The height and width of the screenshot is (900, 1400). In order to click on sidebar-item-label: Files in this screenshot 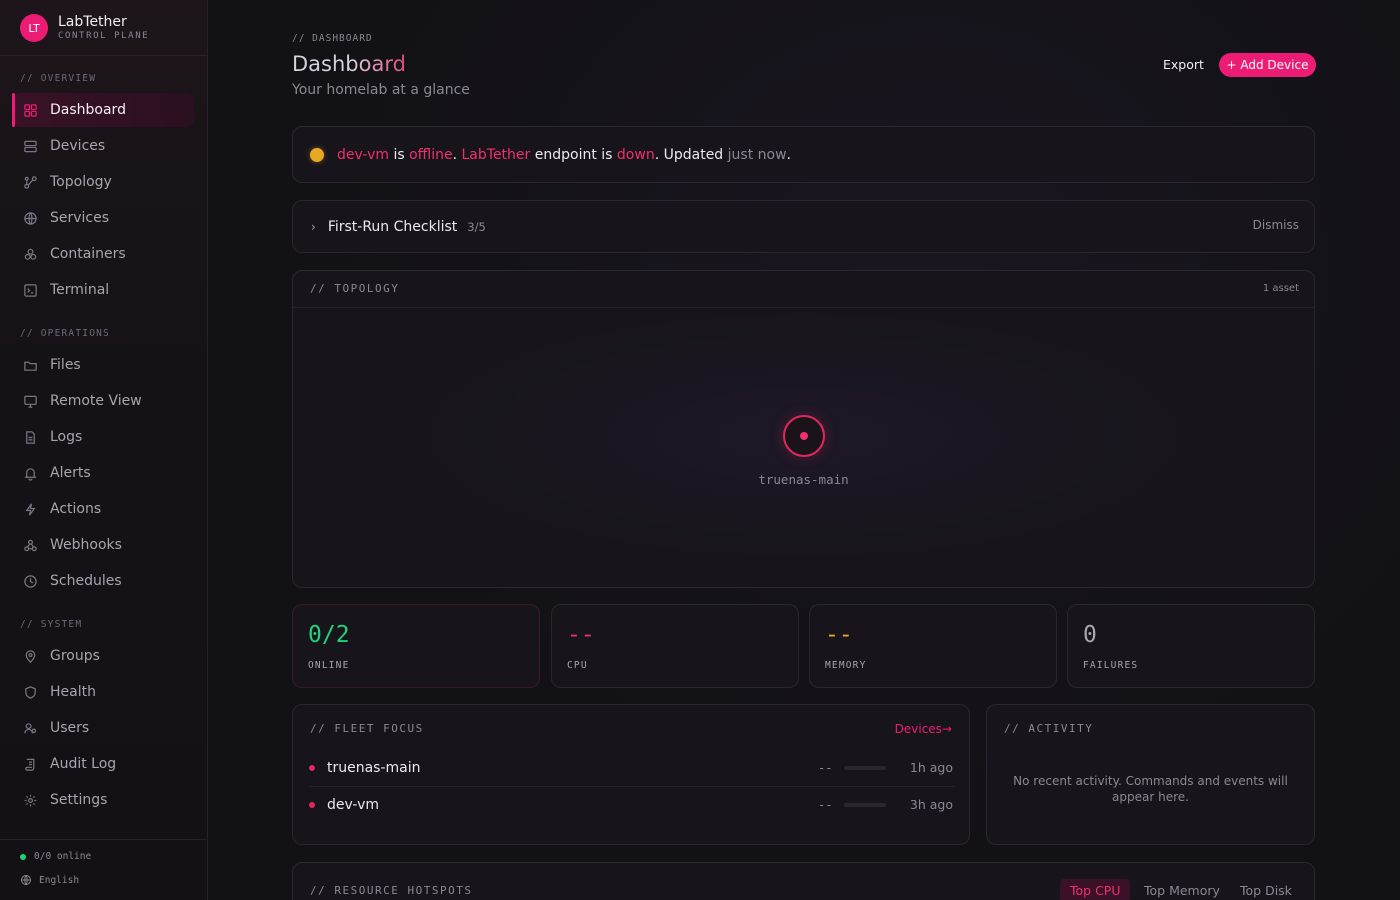, I will do `click(65, 365)`.